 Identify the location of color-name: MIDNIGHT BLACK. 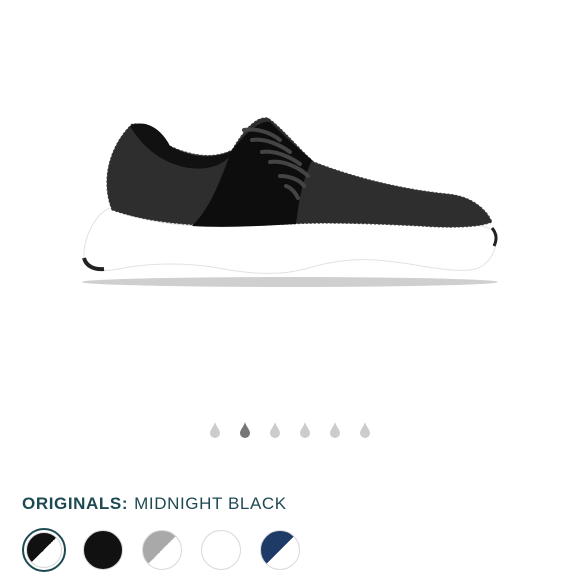
(210, 503).